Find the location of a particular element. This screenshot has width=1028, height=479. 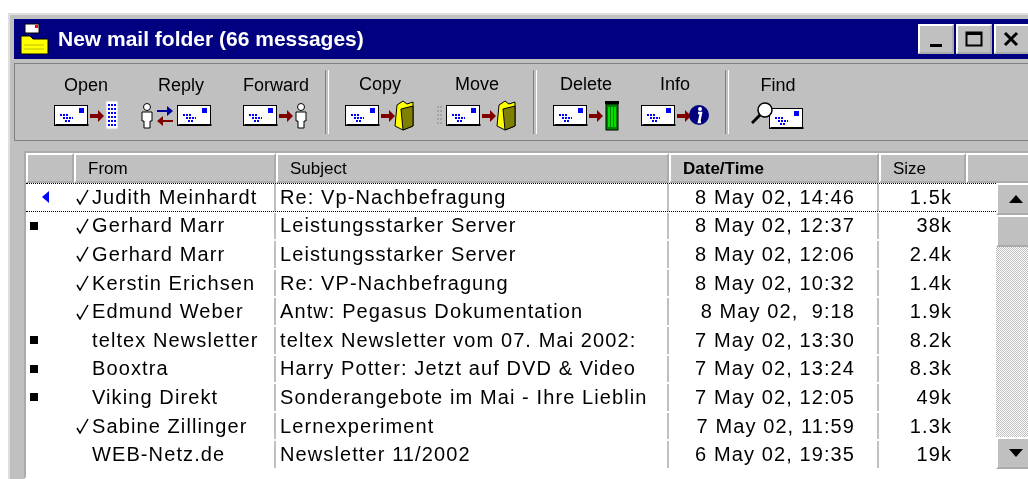

date-cell: 7 May 02, 11:59 is located at coordinates (775, 426).